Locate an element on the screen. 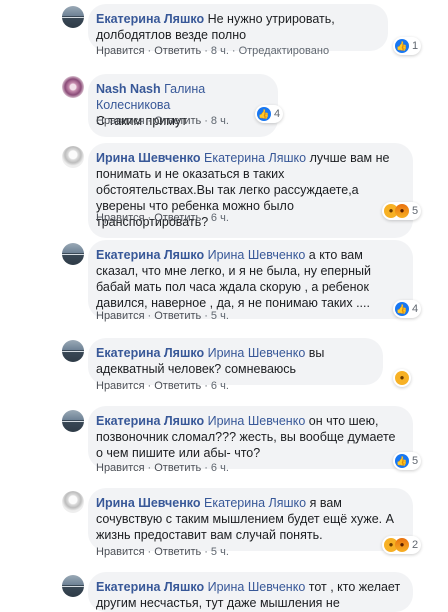 Image resolution: width=448 pixels, height=612 pixels. reactions-count: ● ● 5 is located at coordinates (402, 211).